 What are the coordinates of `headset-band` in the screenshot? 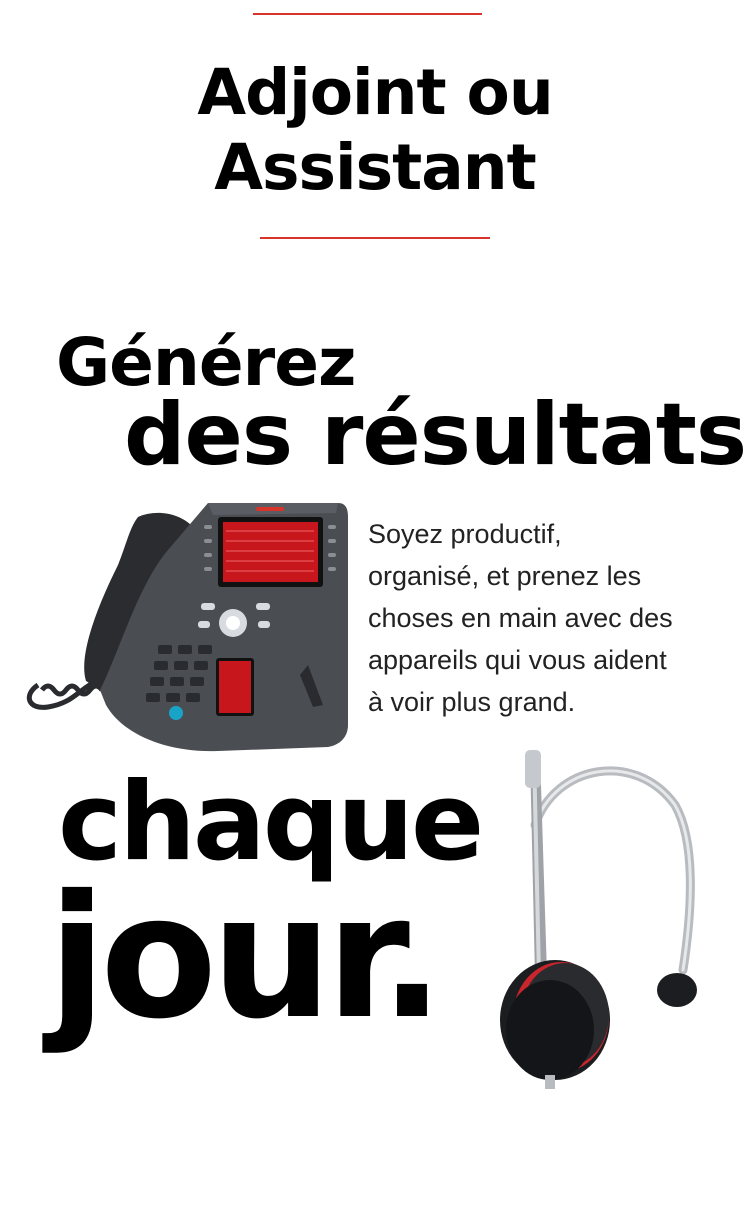 It's located at (612, 870).